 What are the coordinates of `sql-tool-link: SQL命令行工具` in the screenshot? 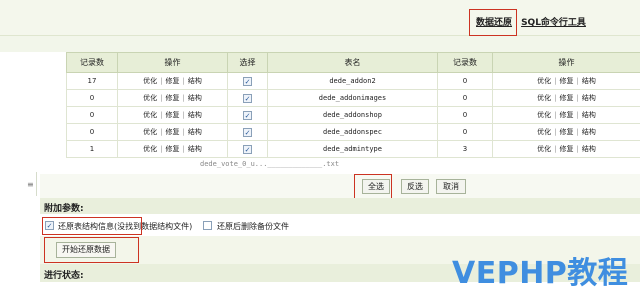 It's located at (553, 23).